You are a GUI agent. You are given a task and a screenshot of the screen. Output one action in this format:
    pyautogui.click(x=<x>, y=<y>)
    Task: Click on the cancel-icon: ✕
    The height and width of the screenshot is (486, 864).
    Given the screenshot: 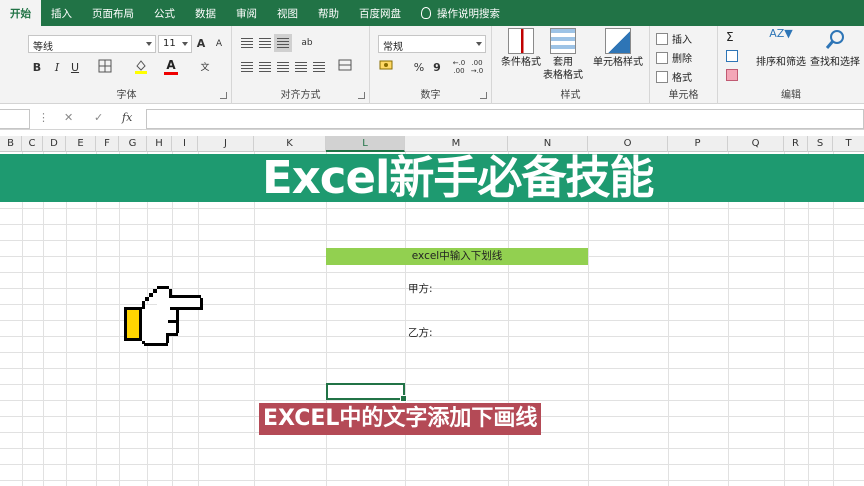 What is the action you would take?
    pyautogui.click(x=68, y=117)
    